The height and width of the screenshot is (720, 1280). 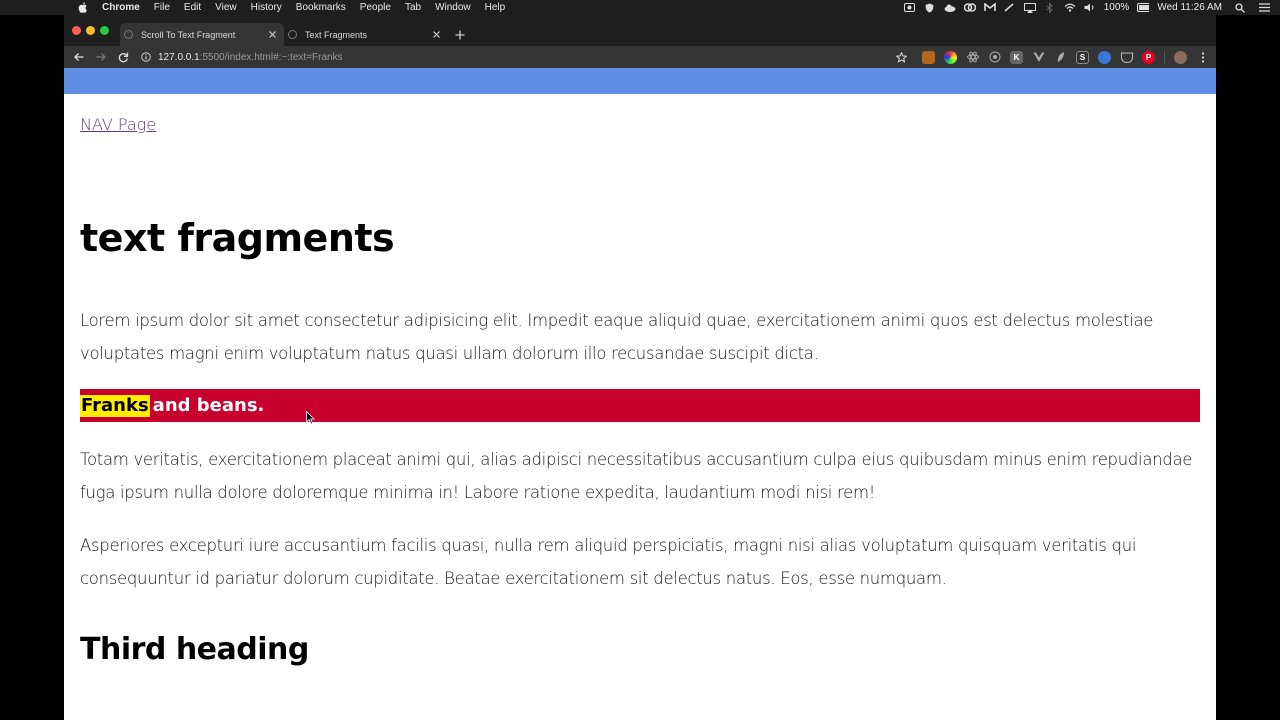 I want to click on extension-pinterest-icon: P, so click(x=1148, y=57).